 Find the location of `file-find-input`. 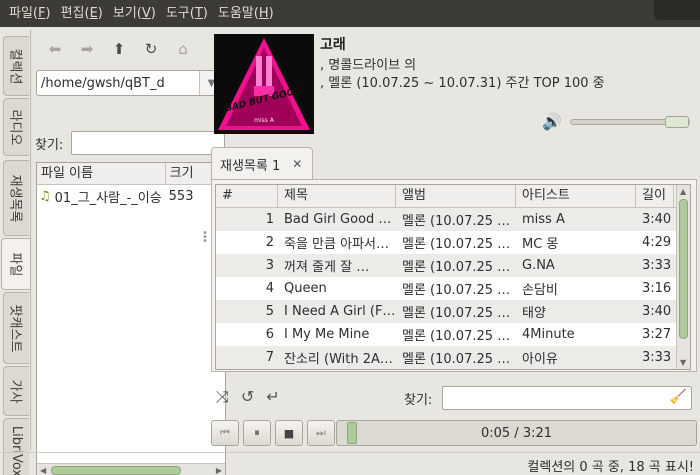

file-find-input is located at coordinates (148, 143).